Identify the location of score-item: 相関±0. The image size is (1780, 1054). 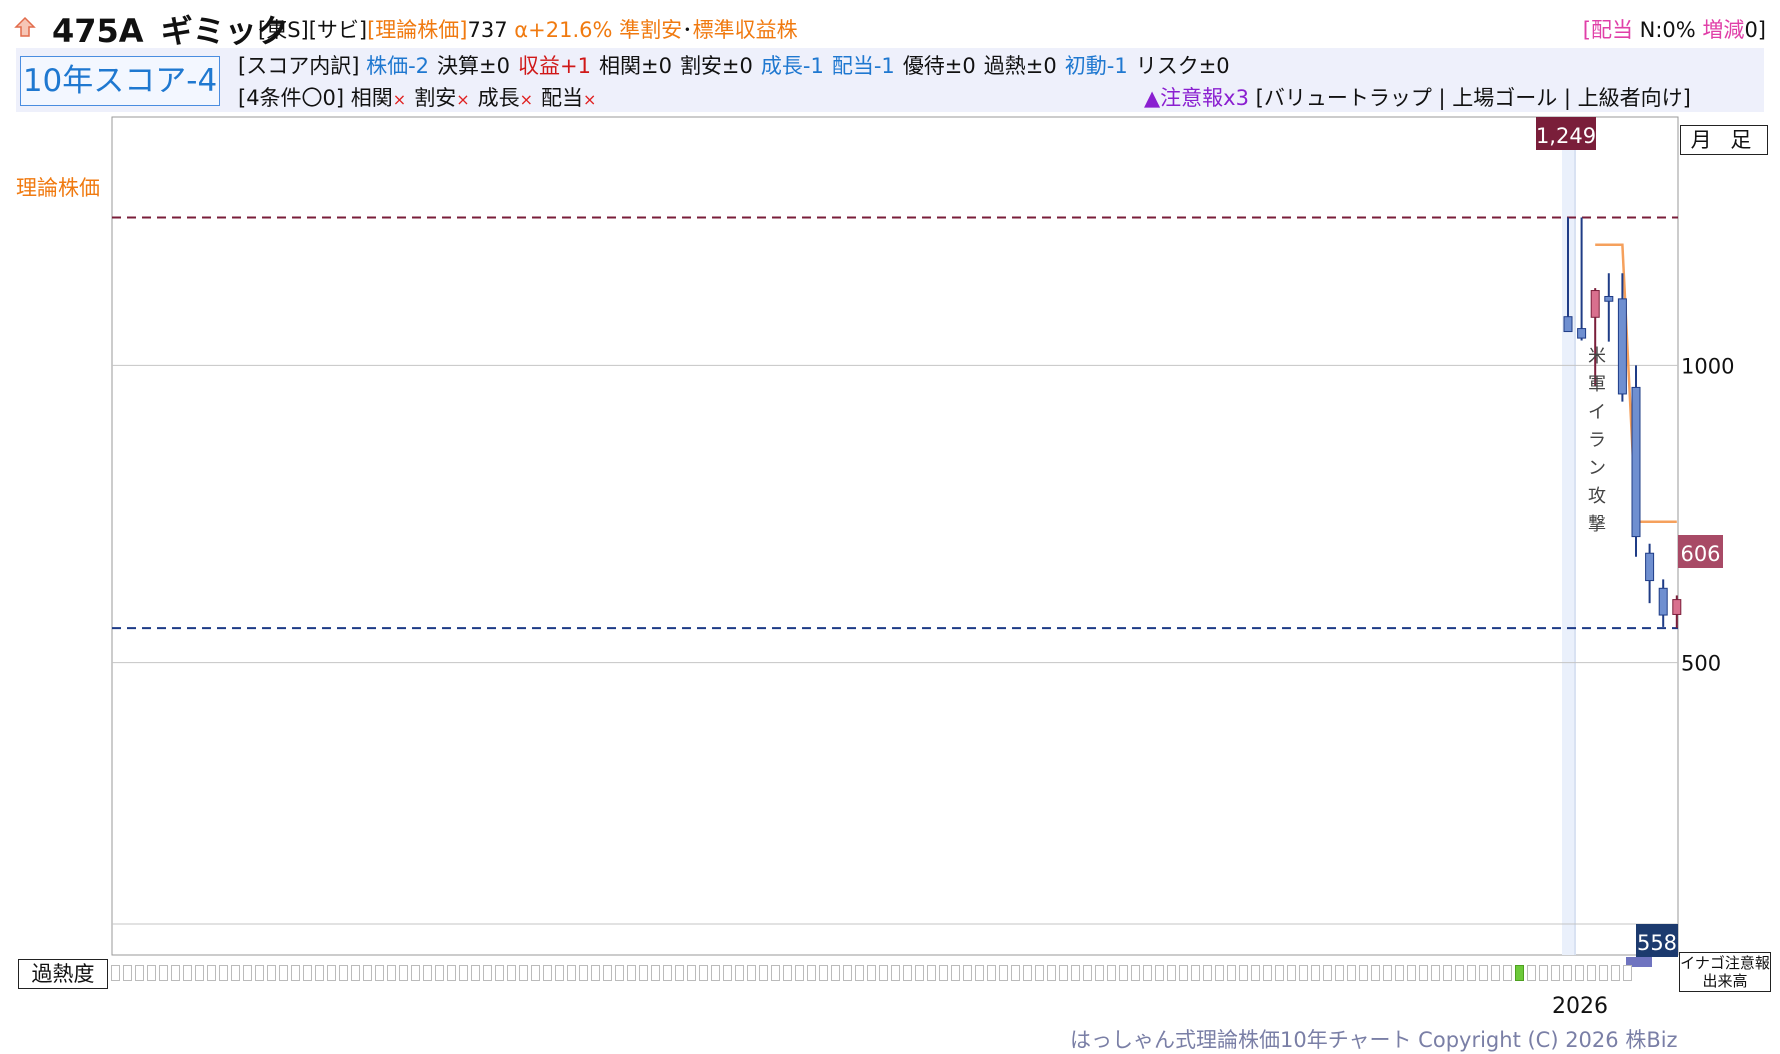
(635, 66).